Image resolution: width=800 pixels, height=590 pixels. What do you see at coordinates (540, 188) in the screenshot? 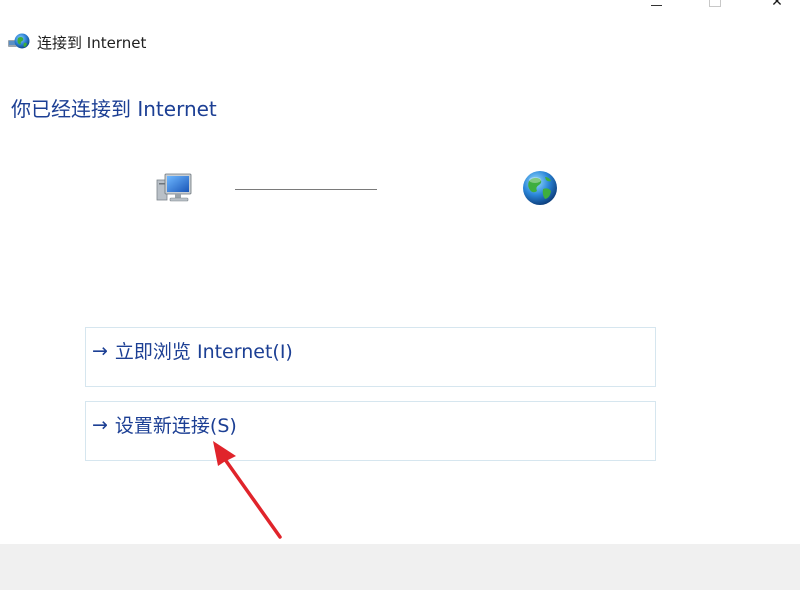
I see `globe-icon` at bounding box center [540, 188].